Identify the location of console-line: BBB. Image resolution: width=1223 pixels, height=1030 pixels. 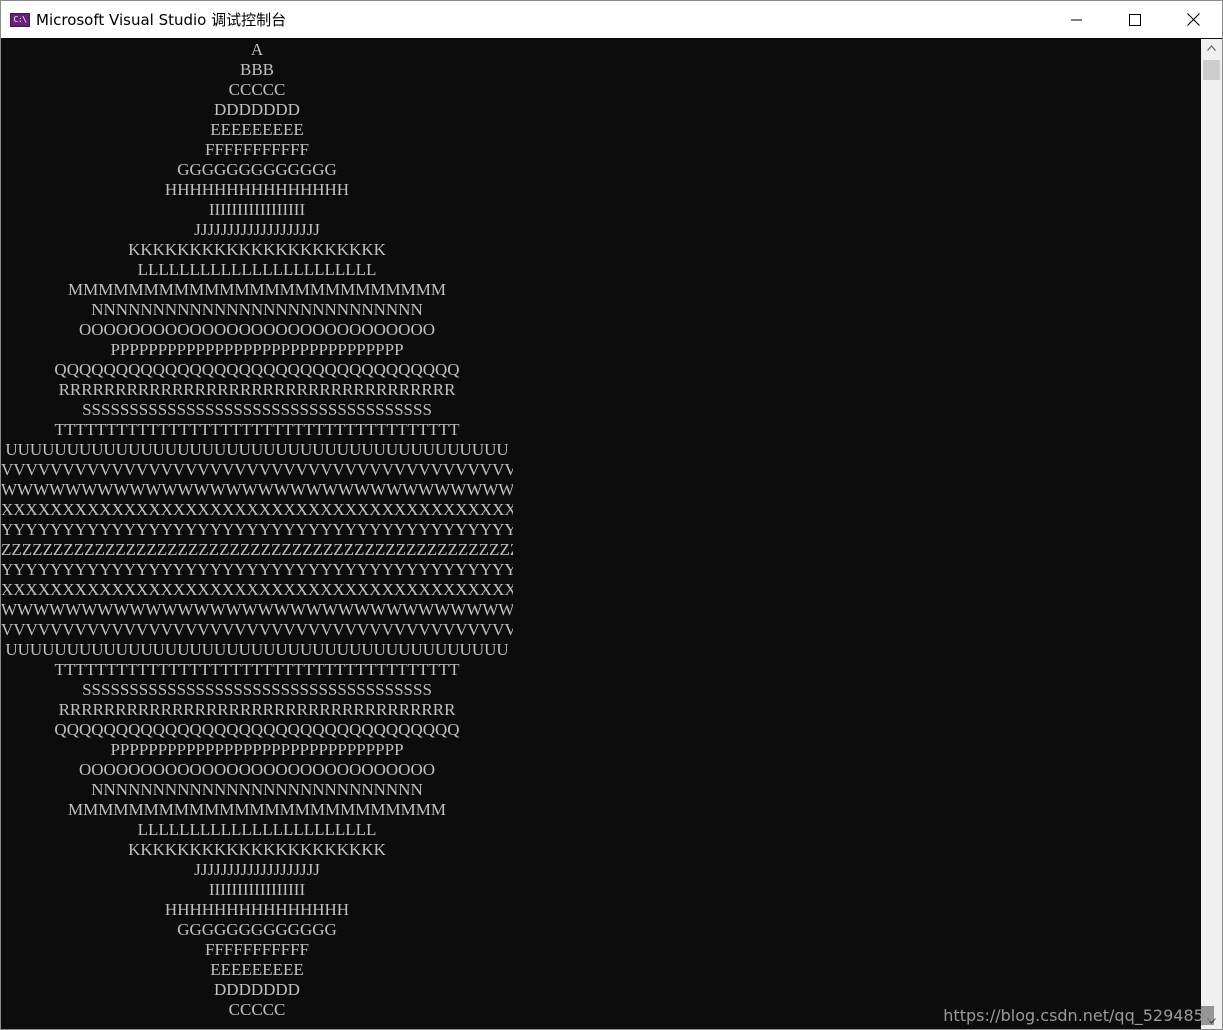
(257, 69).